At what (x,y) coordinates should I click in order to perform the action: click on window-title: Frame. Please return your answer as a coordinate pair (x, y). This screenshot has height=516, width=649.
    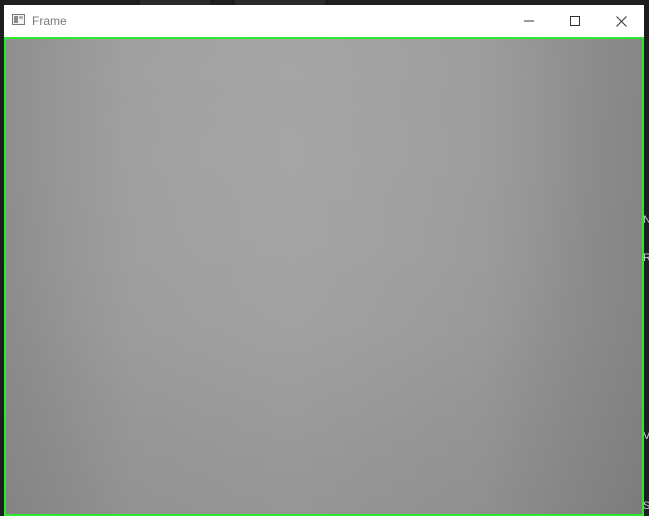
    Looking at the image, I should click on (49, 21).